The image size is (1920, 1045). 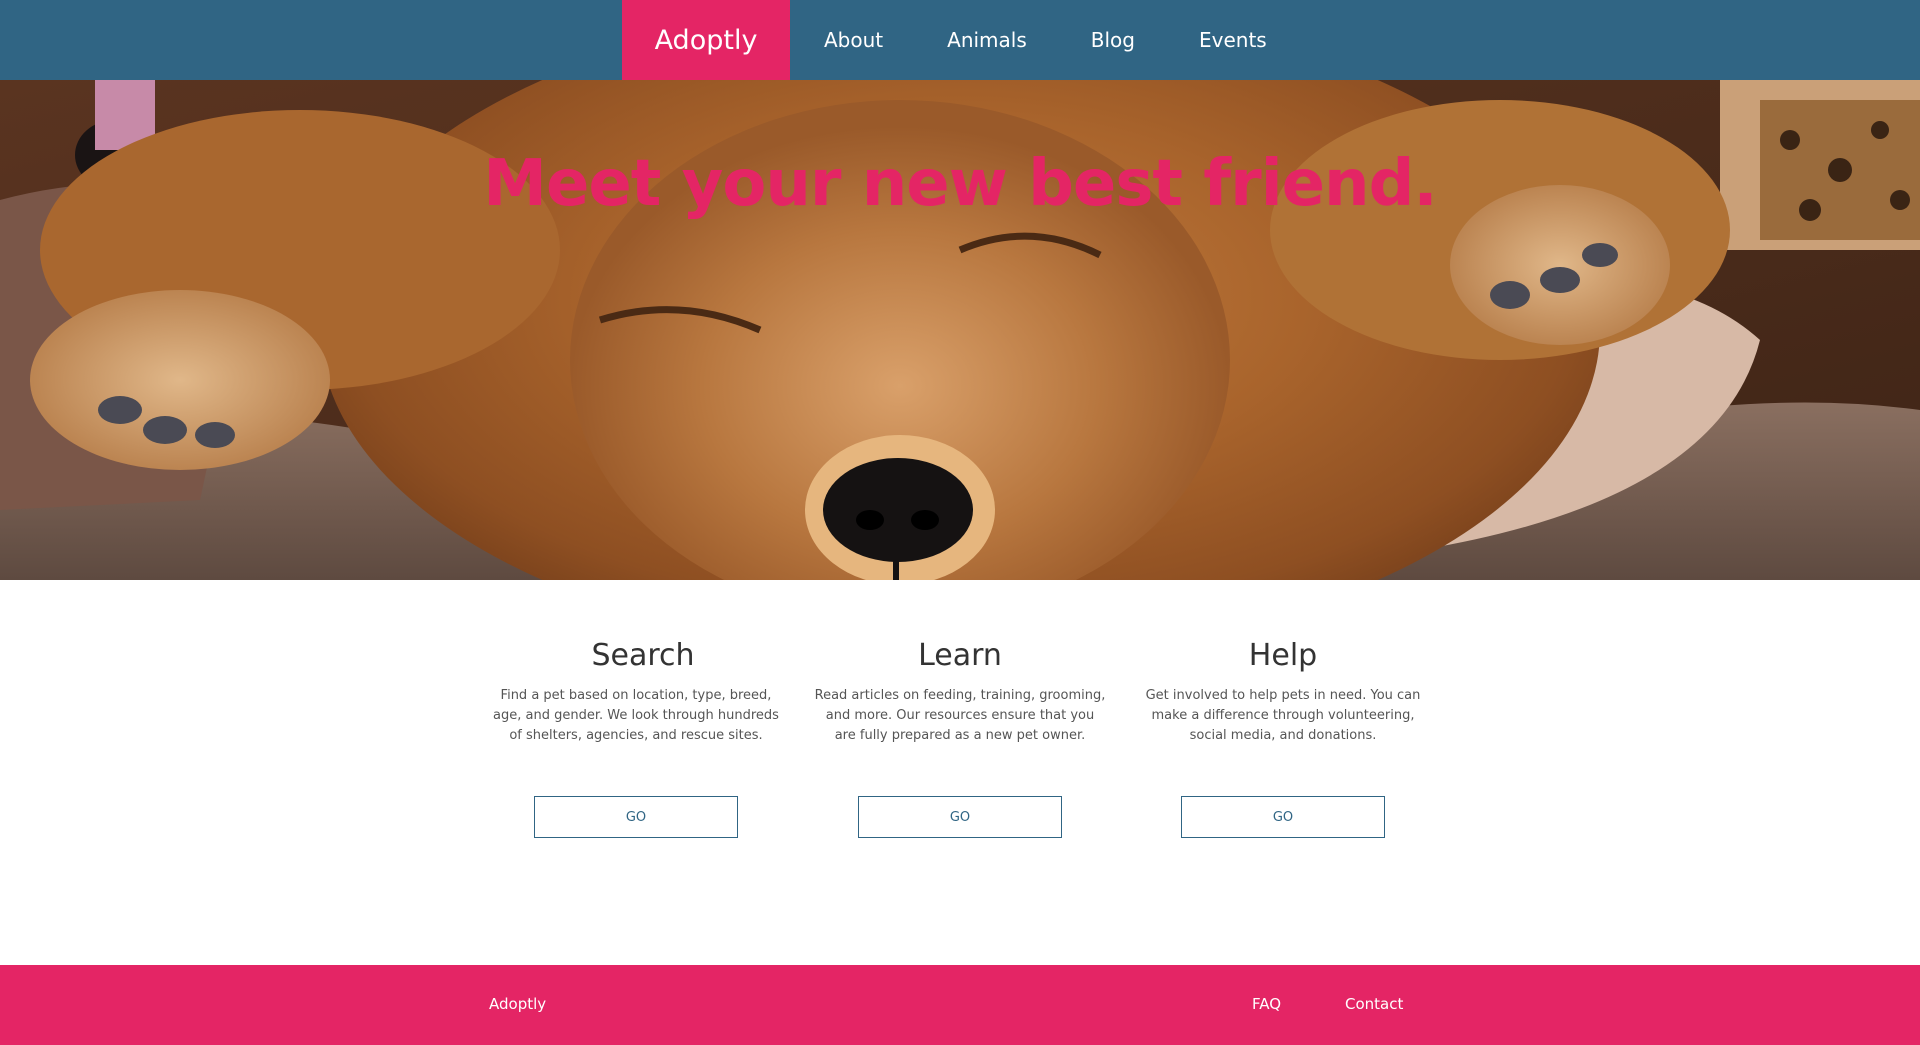 I want to click on brand-logo-link: Adoptly, so click(x=706, y=40).